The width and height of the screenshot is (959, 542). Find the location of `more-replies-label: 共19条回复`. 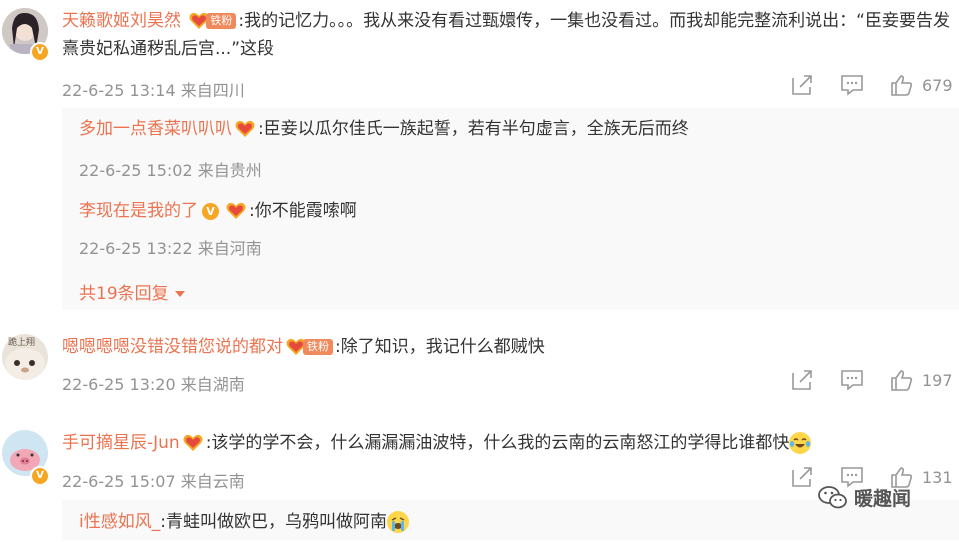

more-replies-label: 共19条回复 is located at coordinates (124, 294).